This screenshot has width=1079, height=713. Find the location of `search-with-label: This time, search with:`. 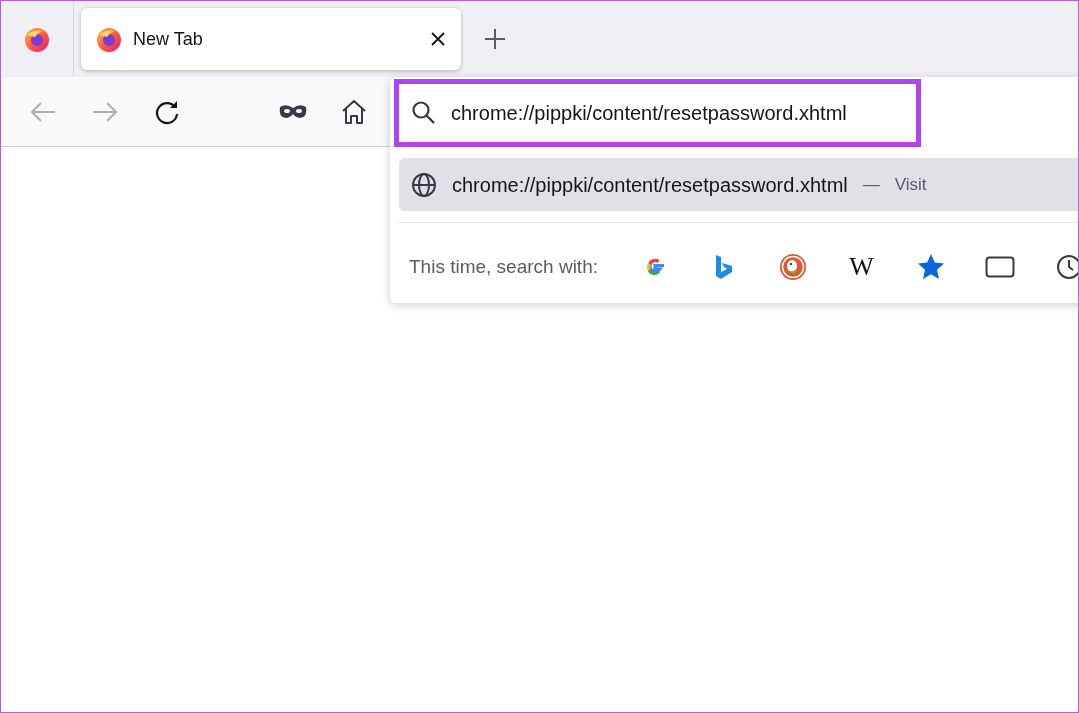

search-with-label: This time, search with: is located at coordinates (503, 266).